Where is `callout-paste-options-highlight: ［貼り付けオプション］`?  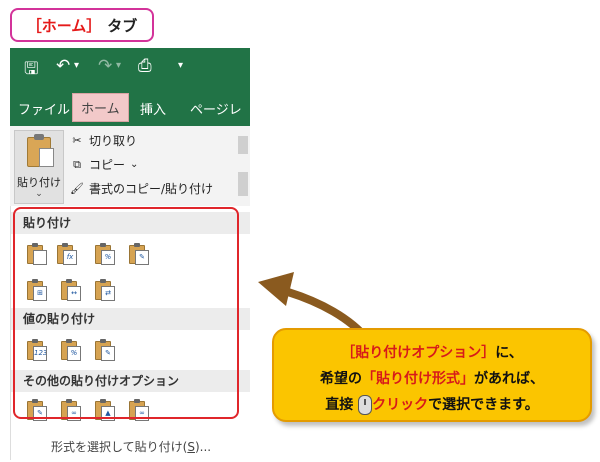 callout-paste-options-highlight: ［貼り付けオプション］ is located at coordinates (418, 353).